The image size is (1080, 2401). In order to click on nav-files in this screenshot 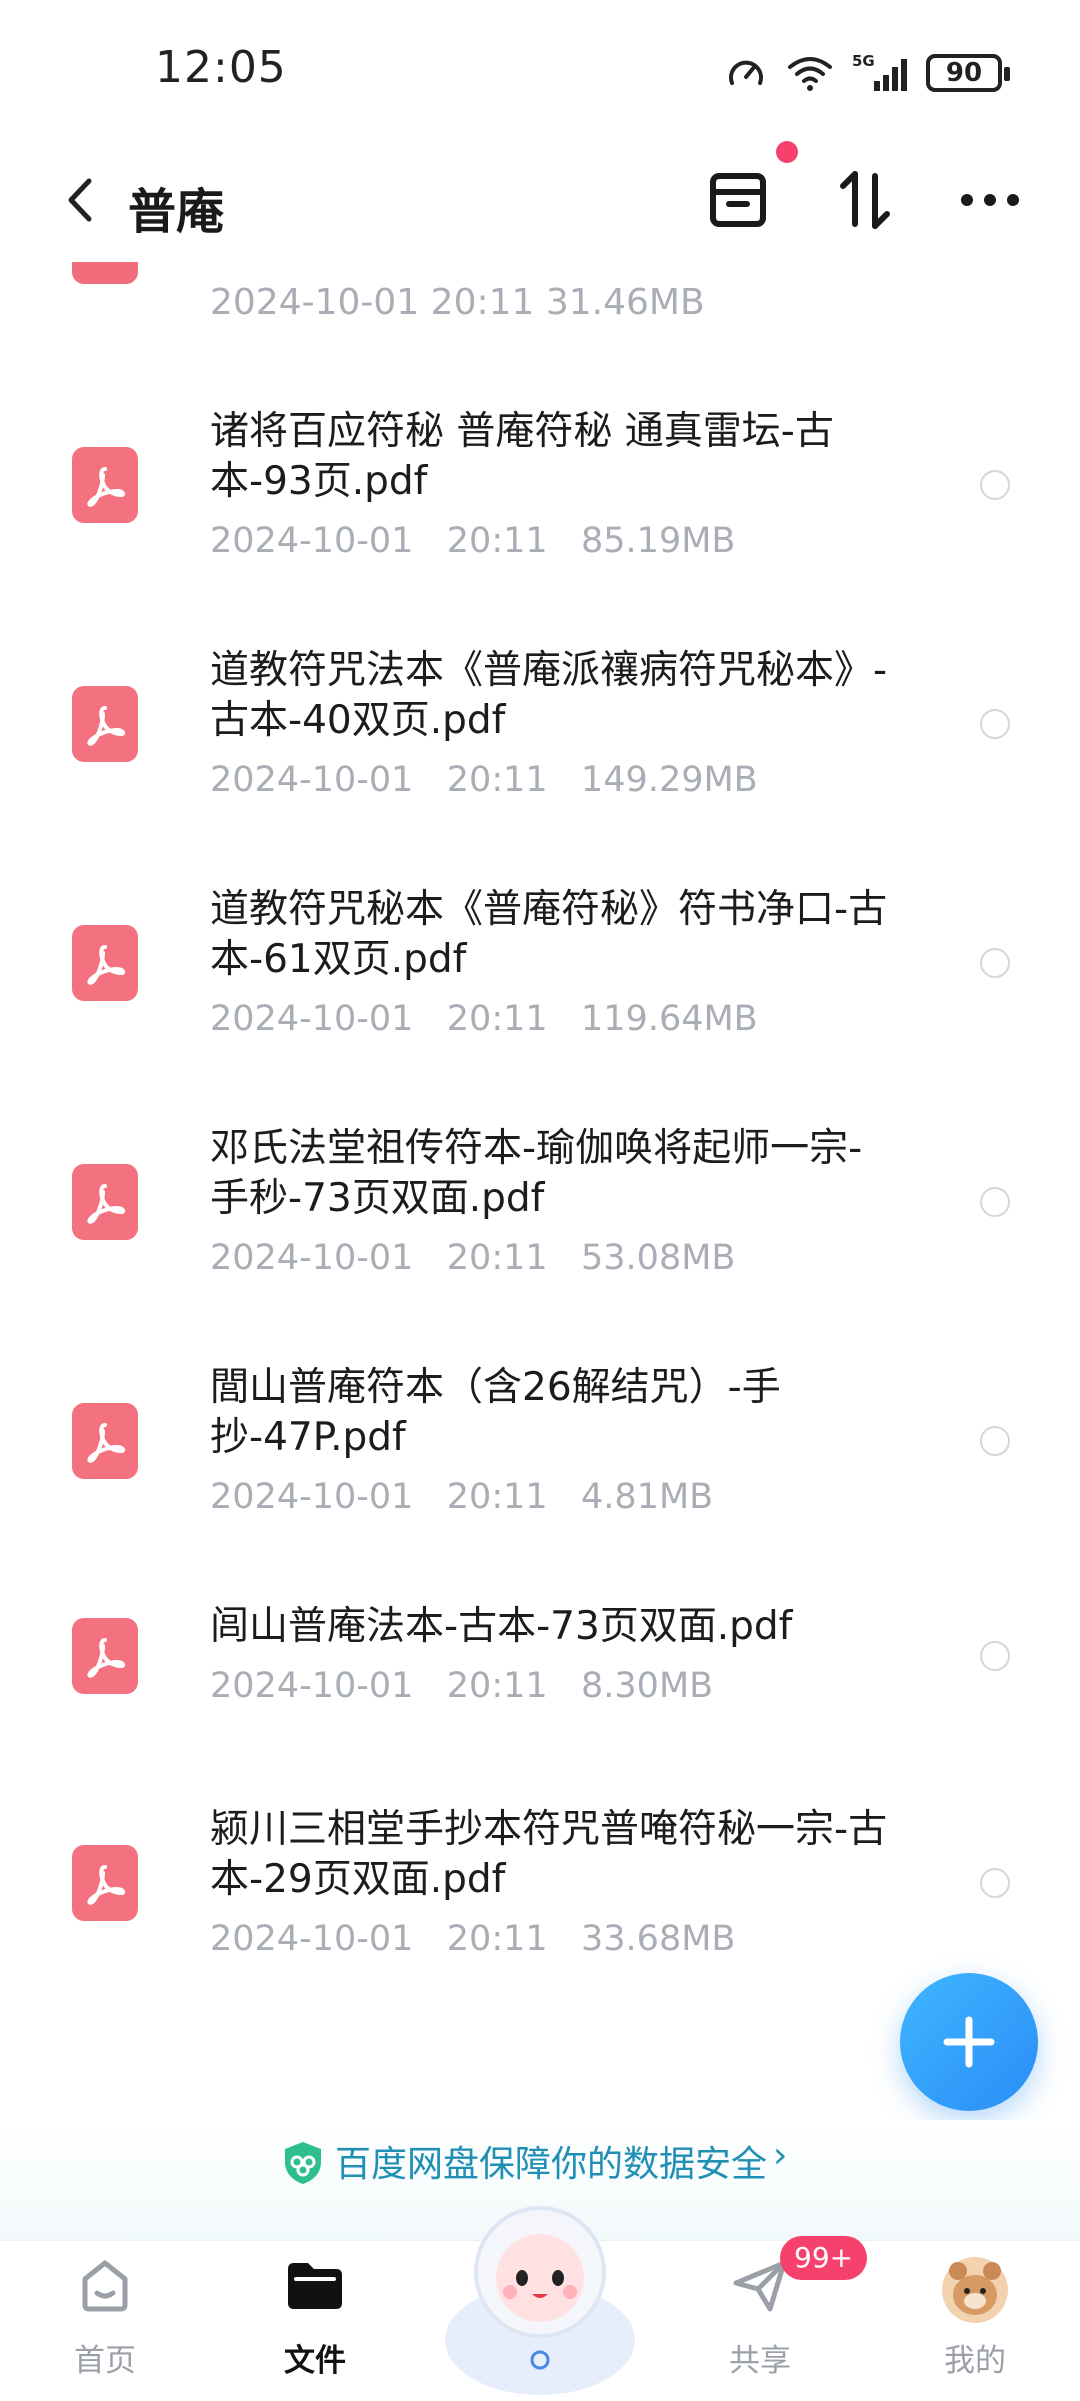, I will do `click(315, 2287)`.